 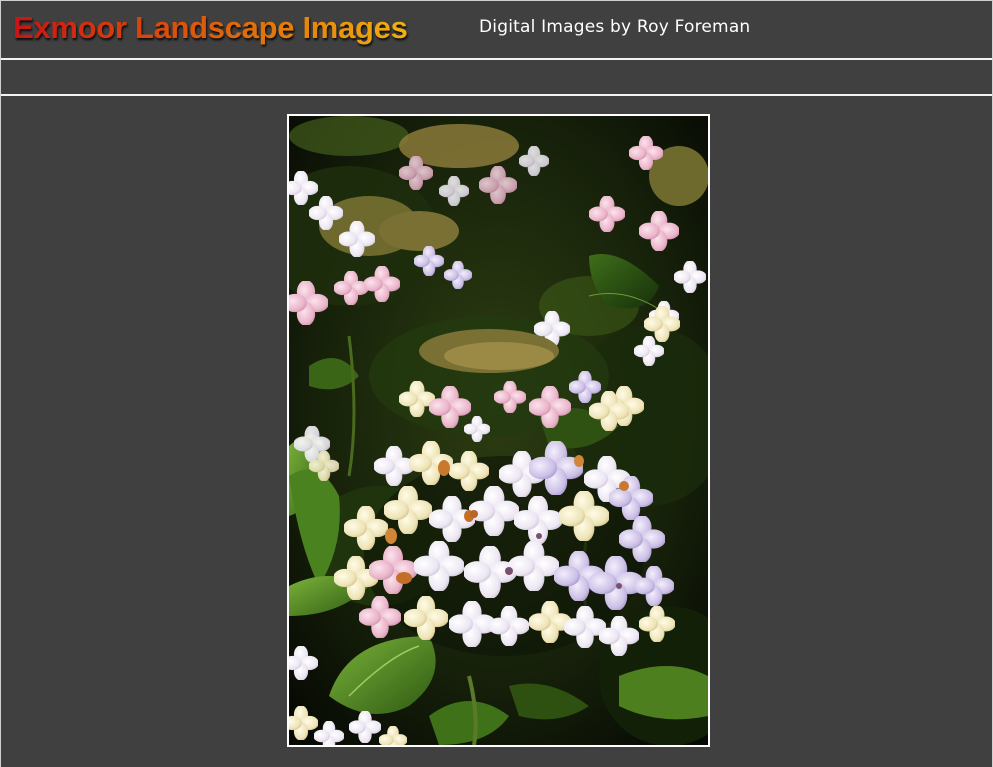 I want to click on navigation-bar, so click(x=496, y=77).